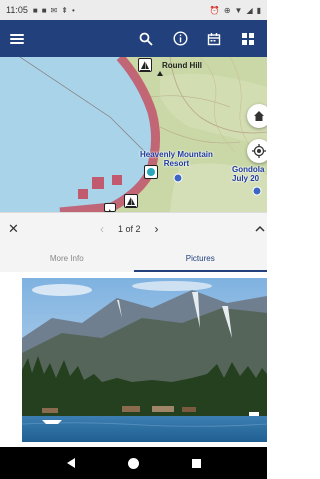 The width and height of the screenshot is (320, 479). What do you see at coordinates (17, 38) in the screenshot?
I see `hamburger-menu-icon` at bounding box center [17, 38].